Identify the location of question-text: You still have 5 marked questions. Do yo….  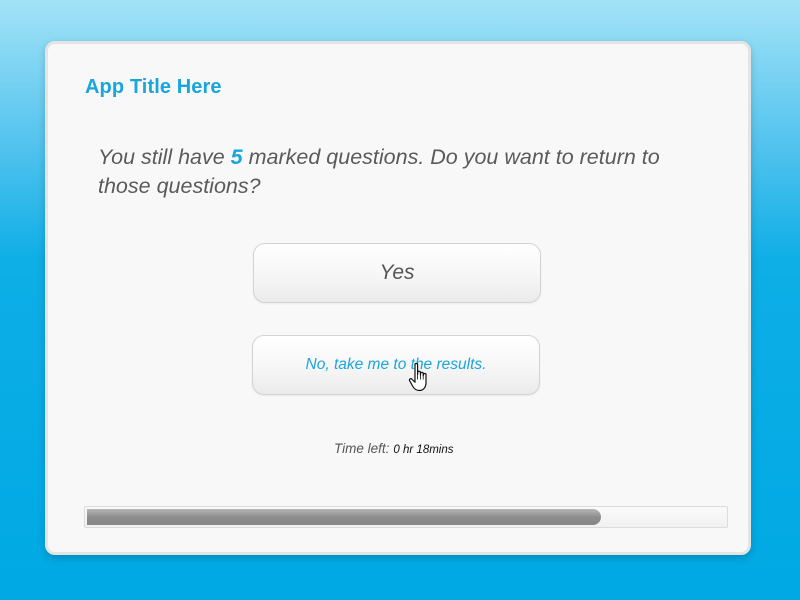
(398, 172).